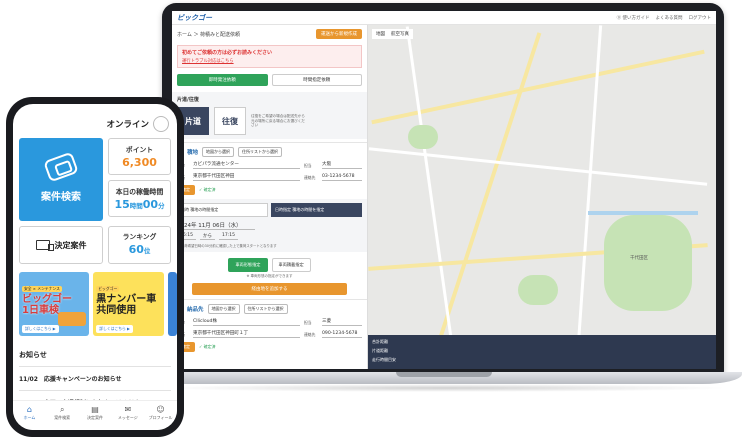  I want to click on banner-tag: ビッグゴー, so click(108, 289).